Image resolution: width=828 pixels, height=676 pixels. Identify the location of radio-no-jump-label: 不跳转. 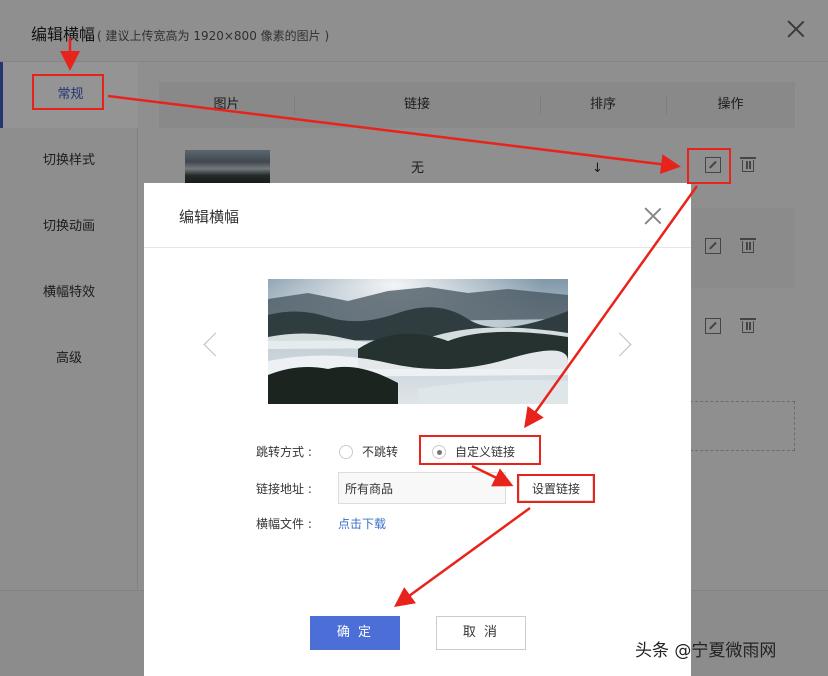
(380, 452).